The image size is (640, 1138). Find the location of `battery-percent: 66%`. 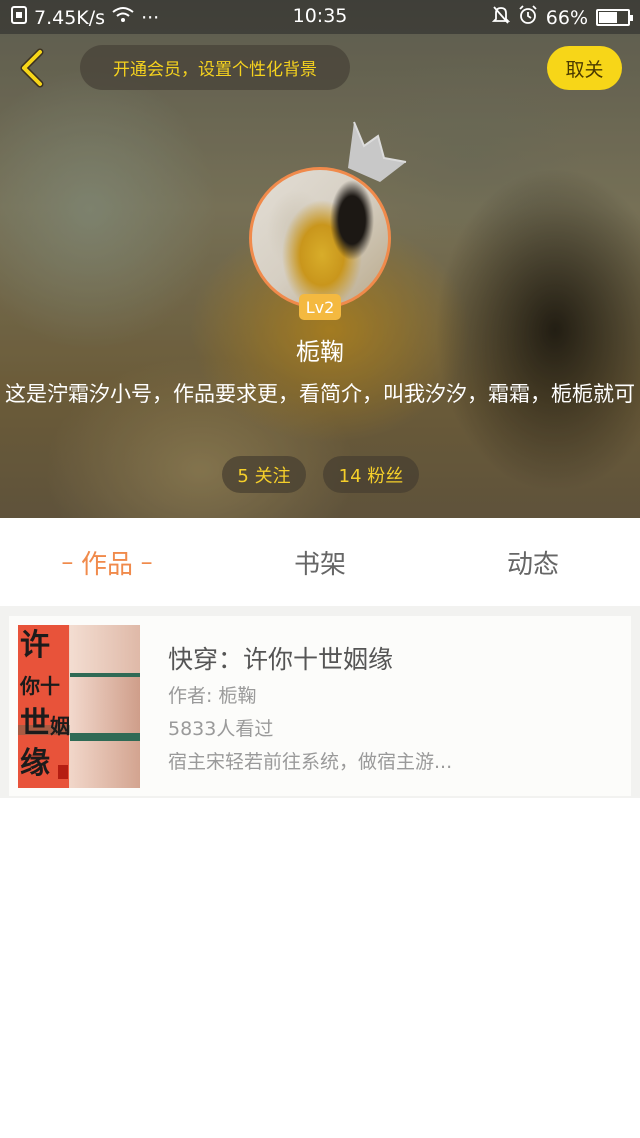

battery-percent: 66% is located at coordinates (566, 17).